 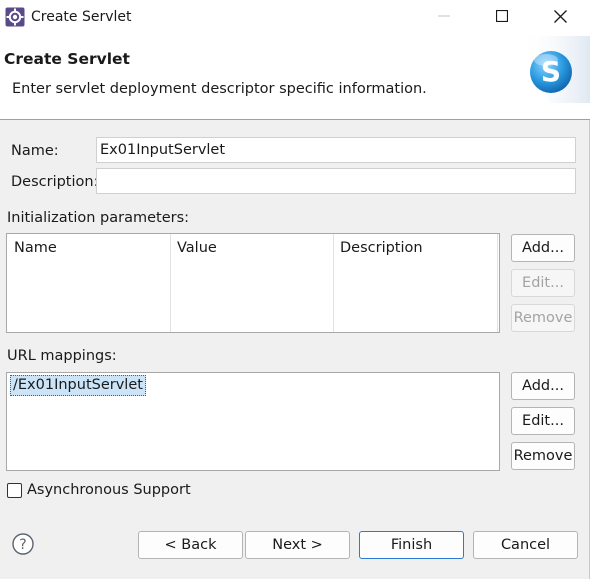 I want to click on back-button: < Back, so click(x=190, y=545).